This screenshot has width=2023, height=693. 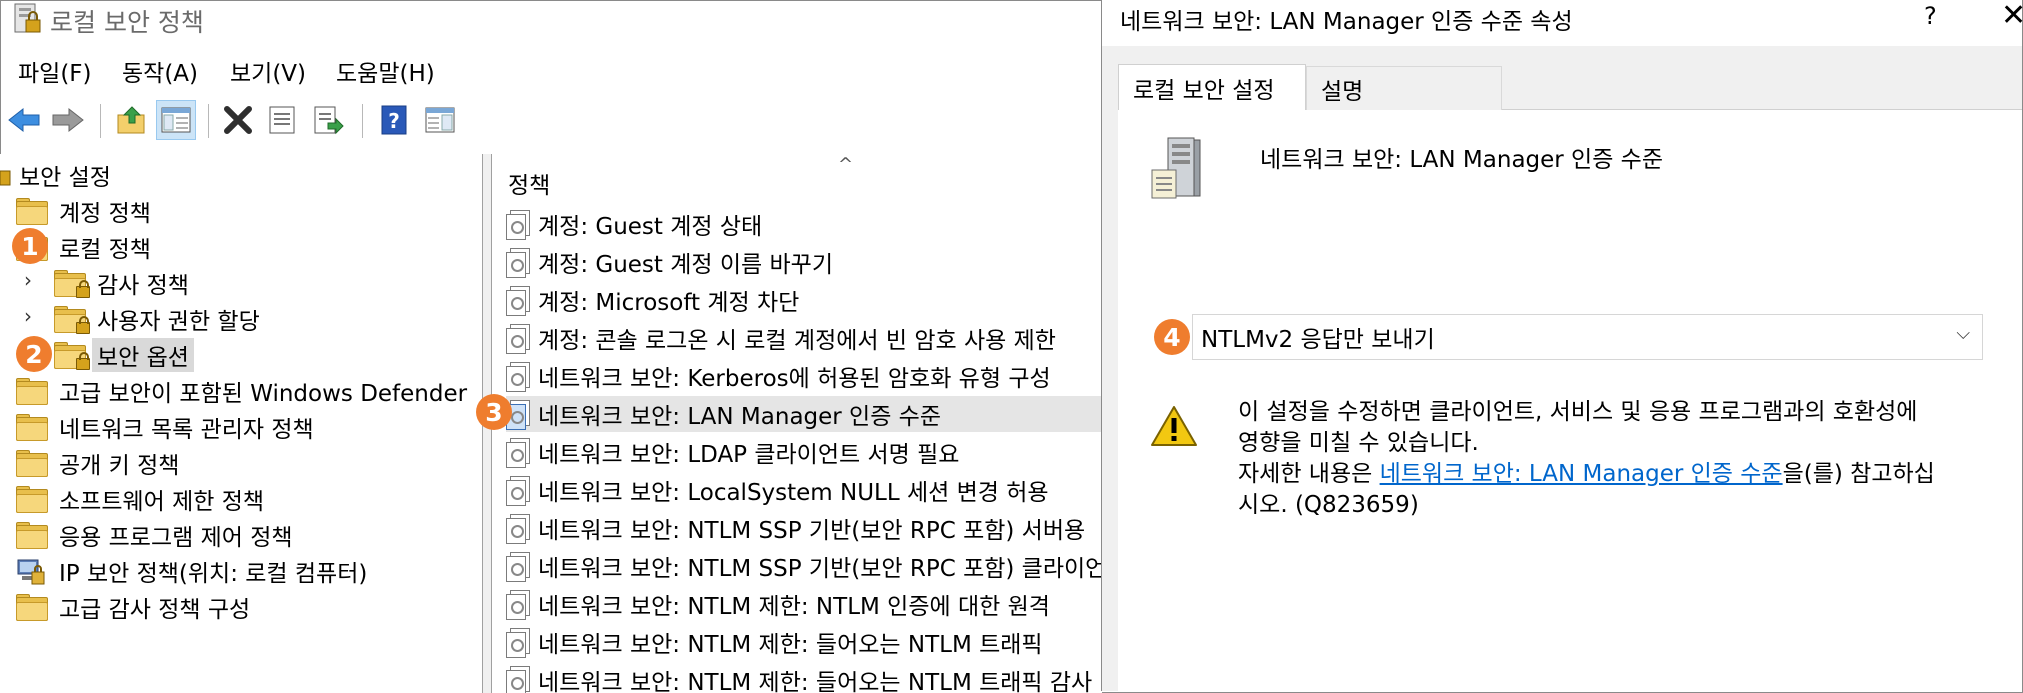 I want to click on policy-label: 계정: Microsoft 계정 차단, so click(x=669, y=303).